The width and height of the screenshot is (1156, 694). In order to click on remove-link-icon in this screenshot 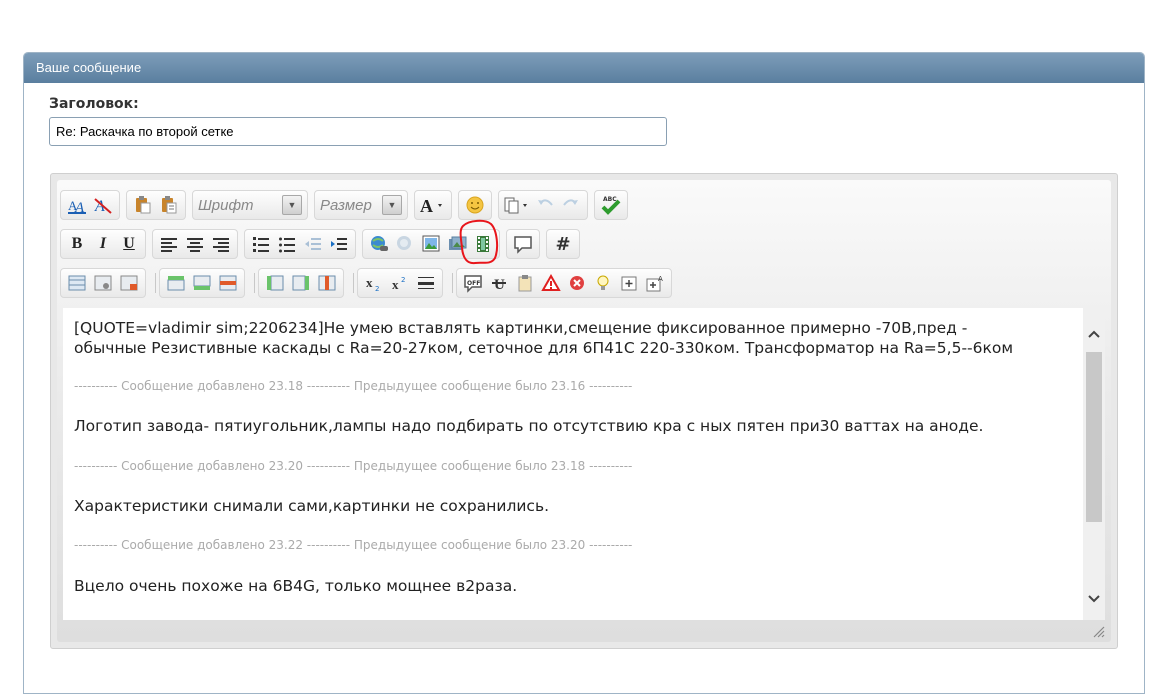, I will do `click(405, 244)`.